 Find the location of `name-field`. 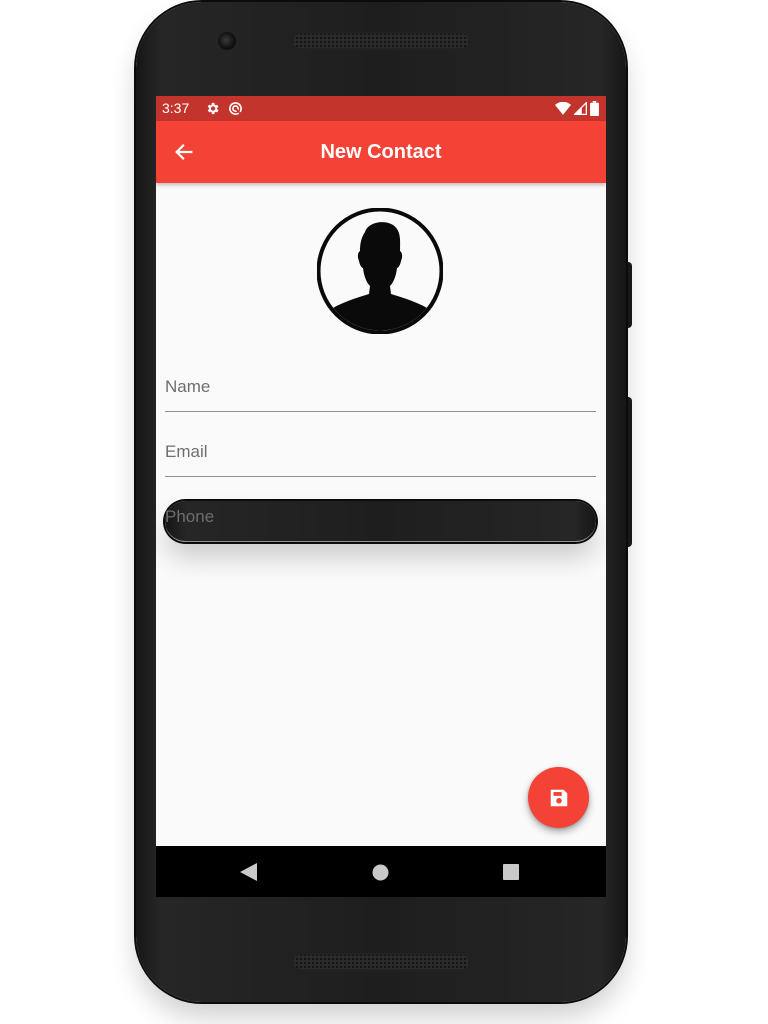

name-field is located at coordinates (380, 391).